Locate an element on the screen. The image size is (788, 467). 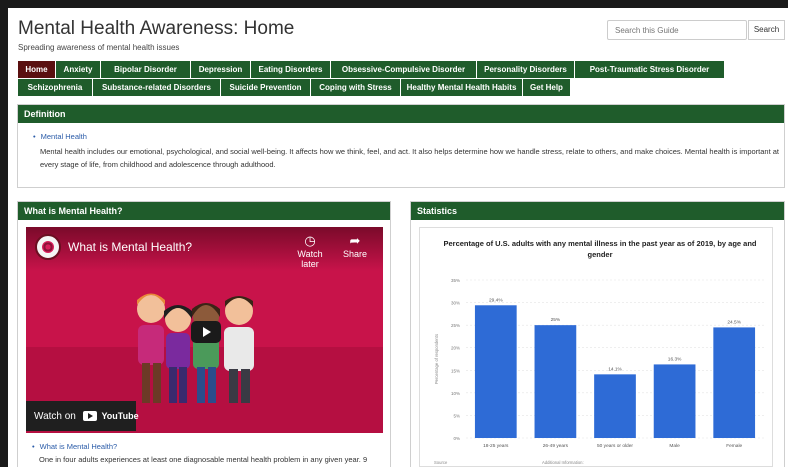
y-axis-label: Percentage of respondents is located at coordinates (436, 359).